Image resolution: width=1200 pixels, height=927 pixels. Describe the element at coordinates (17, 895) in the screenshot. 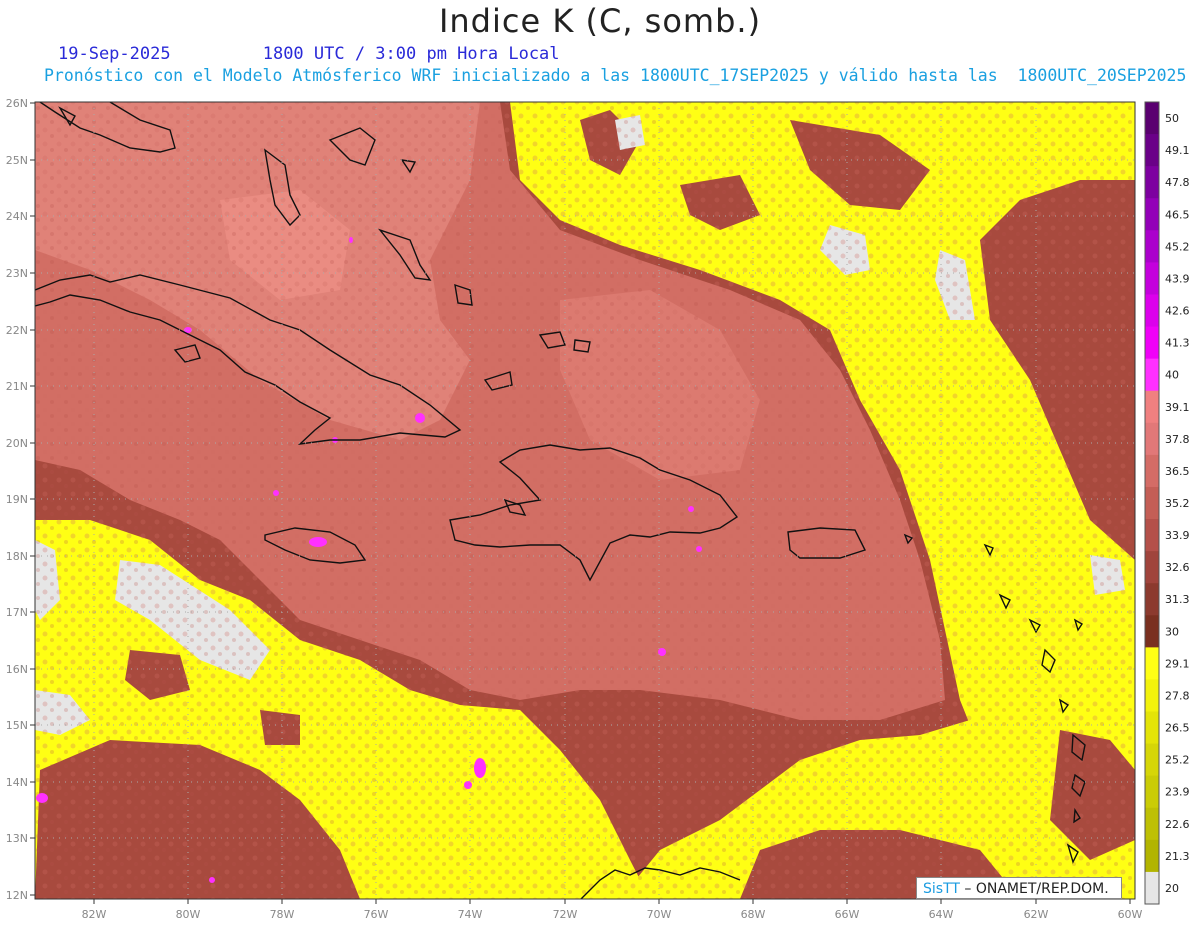

I see `lat-label-12n: 12N` at that location.